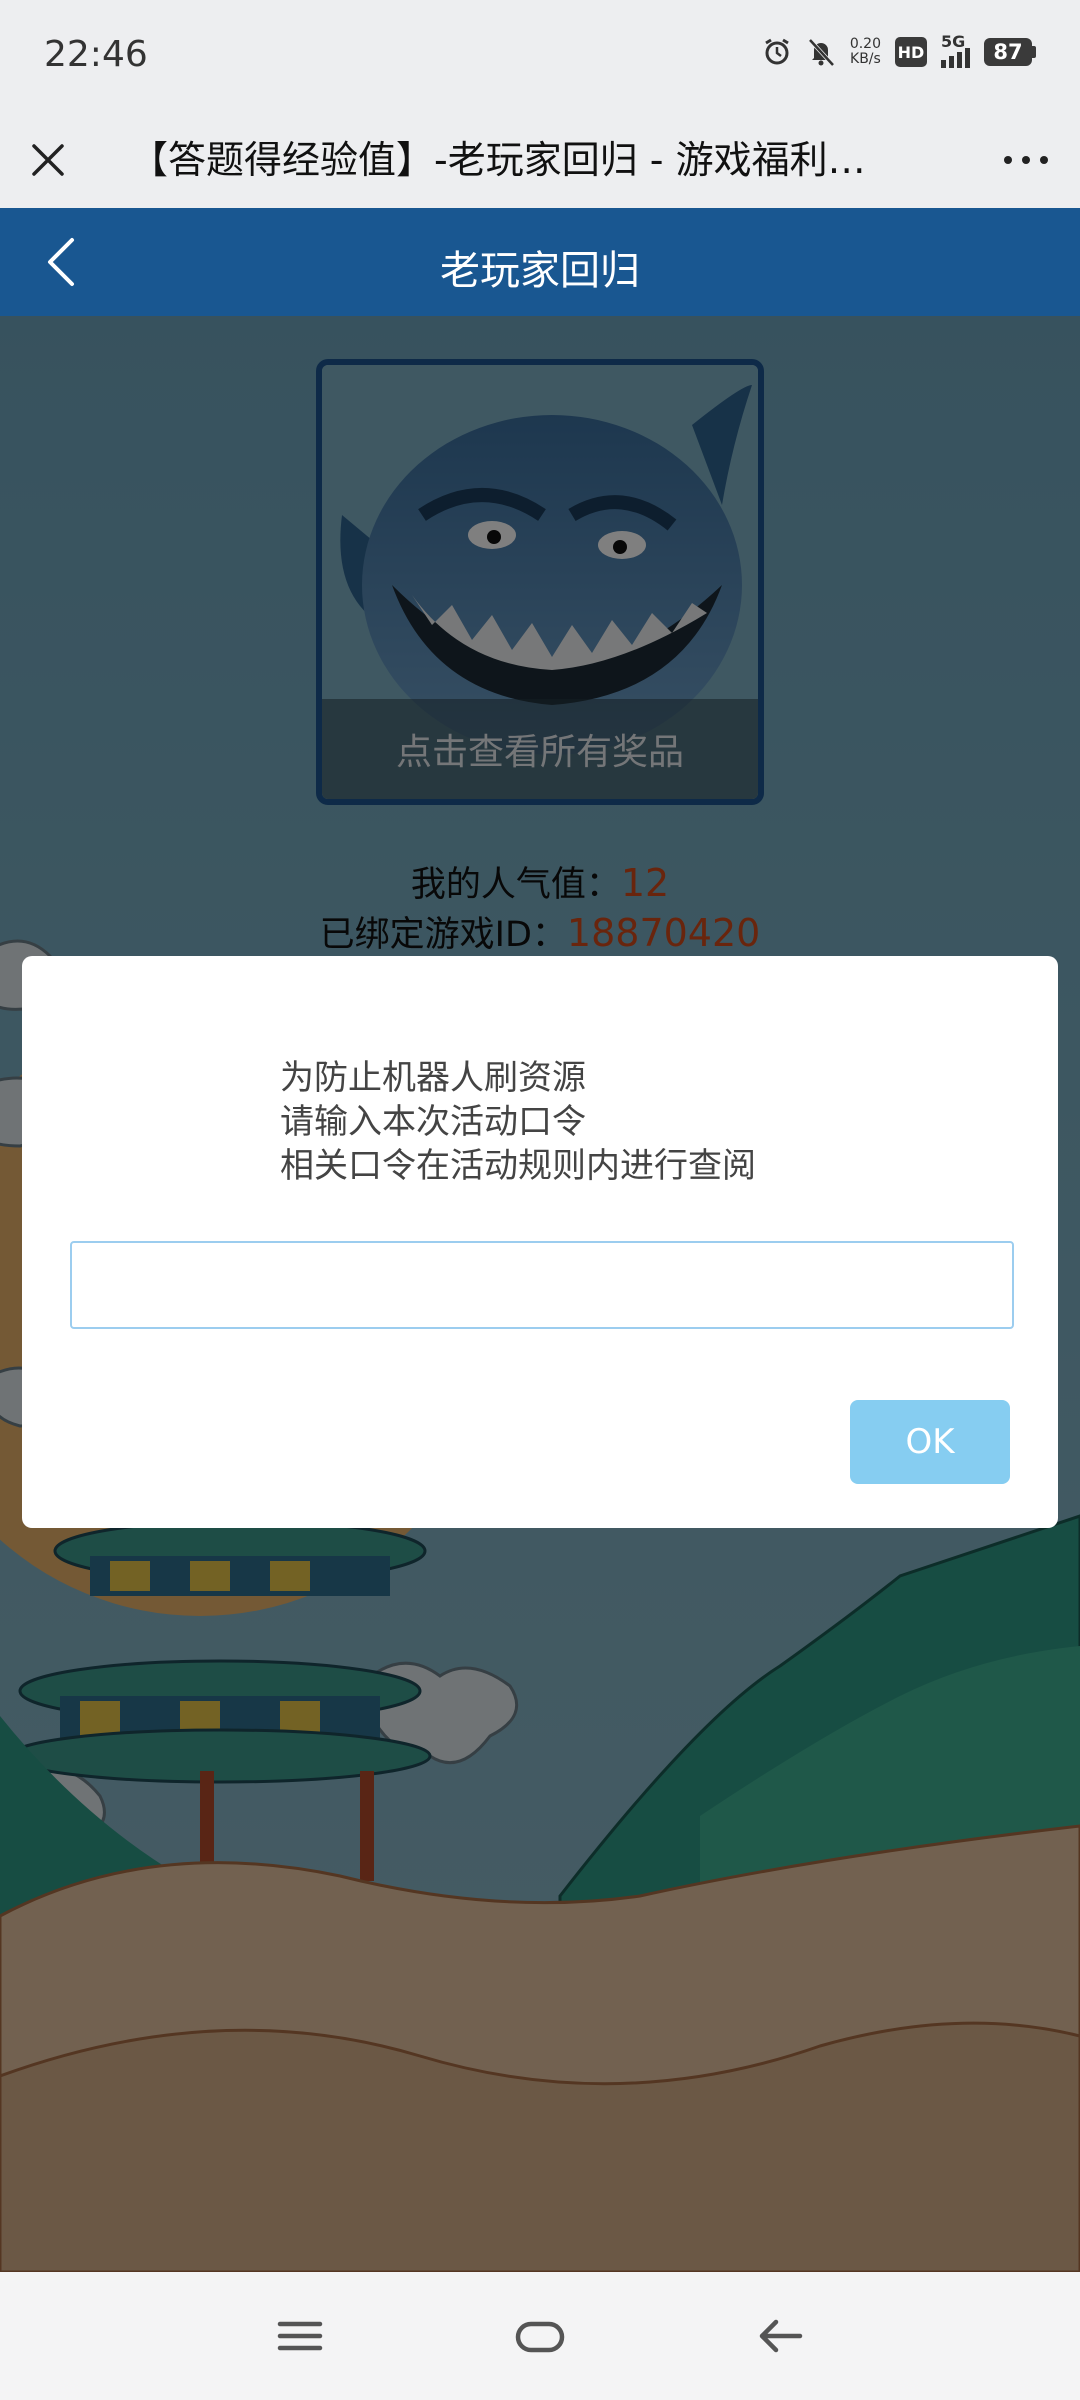 The image size is (1080, 2400). What do you see at coordinates (953, 41) in the screenshot?
I see `network-type: 5G` at bounding box center [953, 41].